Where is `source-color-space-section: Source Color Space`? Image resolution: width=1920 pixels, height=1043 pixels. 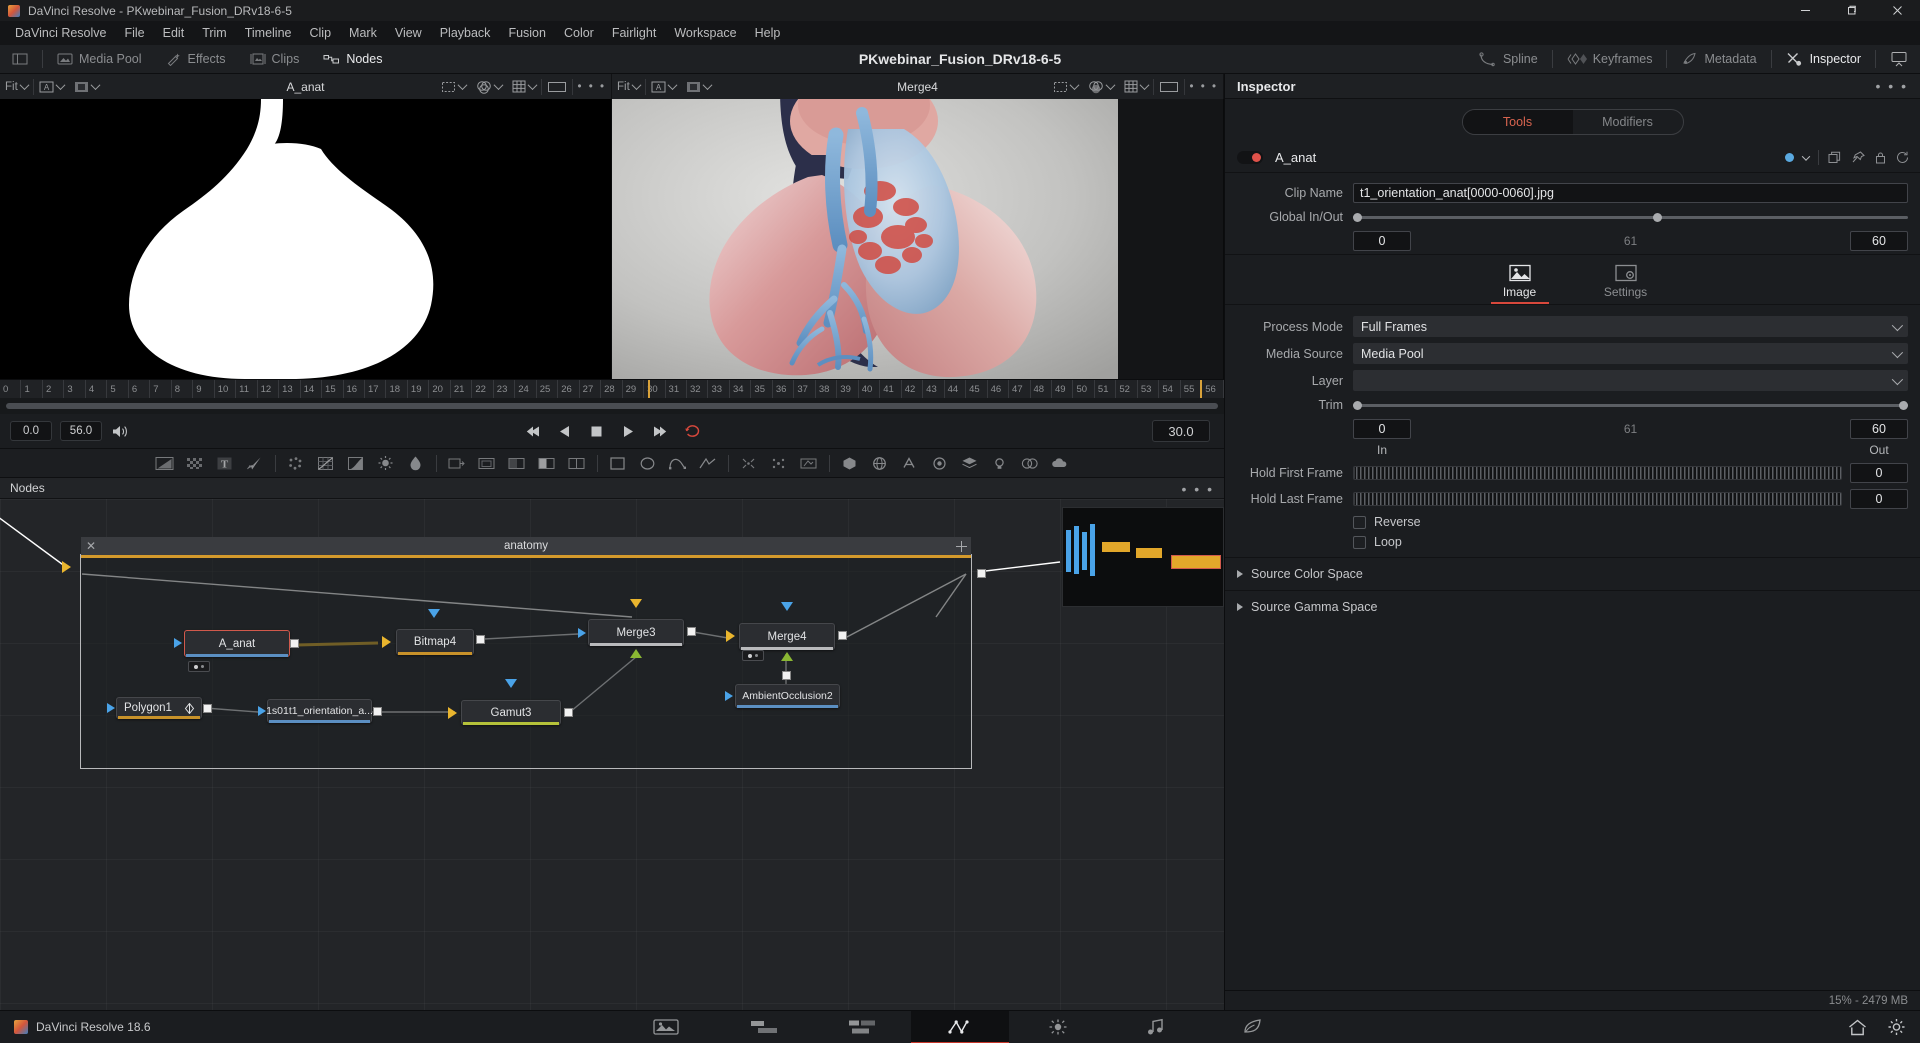 source-color-space-section: Source Color Space is located at coordinates (1572, 573).